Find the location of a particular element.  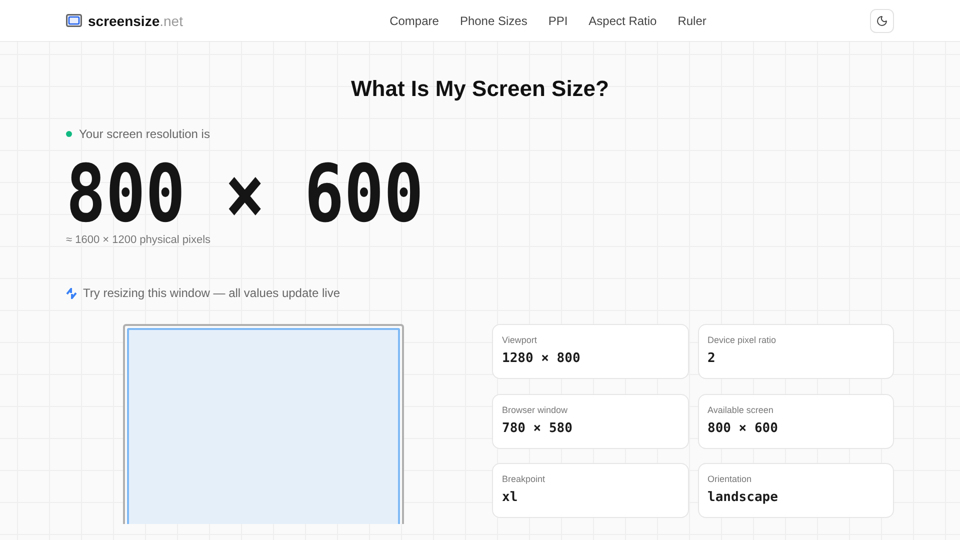

theme-toggle-button is located at coordinates (882, 20).